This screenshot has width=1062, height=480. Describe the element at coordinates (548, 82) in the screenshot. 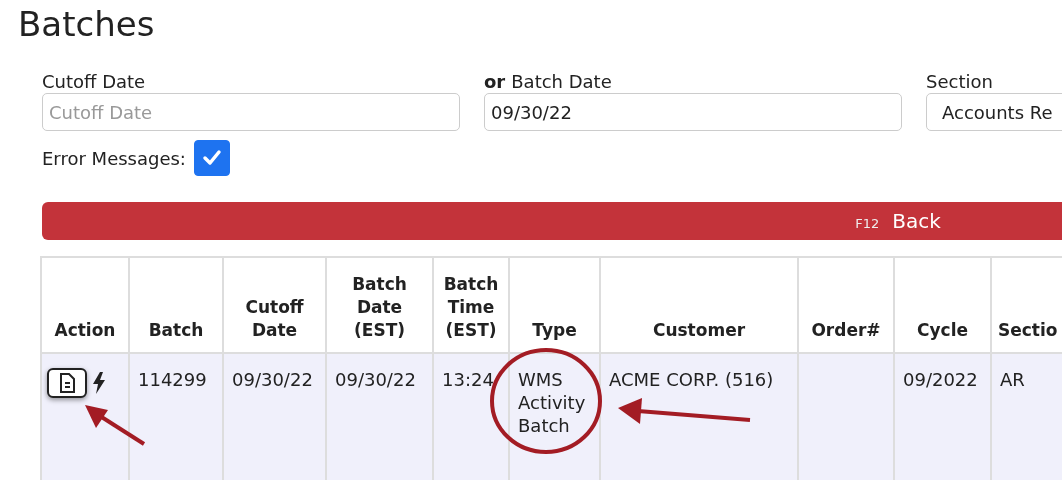

I see `field-label: or Batch Date` at that location.